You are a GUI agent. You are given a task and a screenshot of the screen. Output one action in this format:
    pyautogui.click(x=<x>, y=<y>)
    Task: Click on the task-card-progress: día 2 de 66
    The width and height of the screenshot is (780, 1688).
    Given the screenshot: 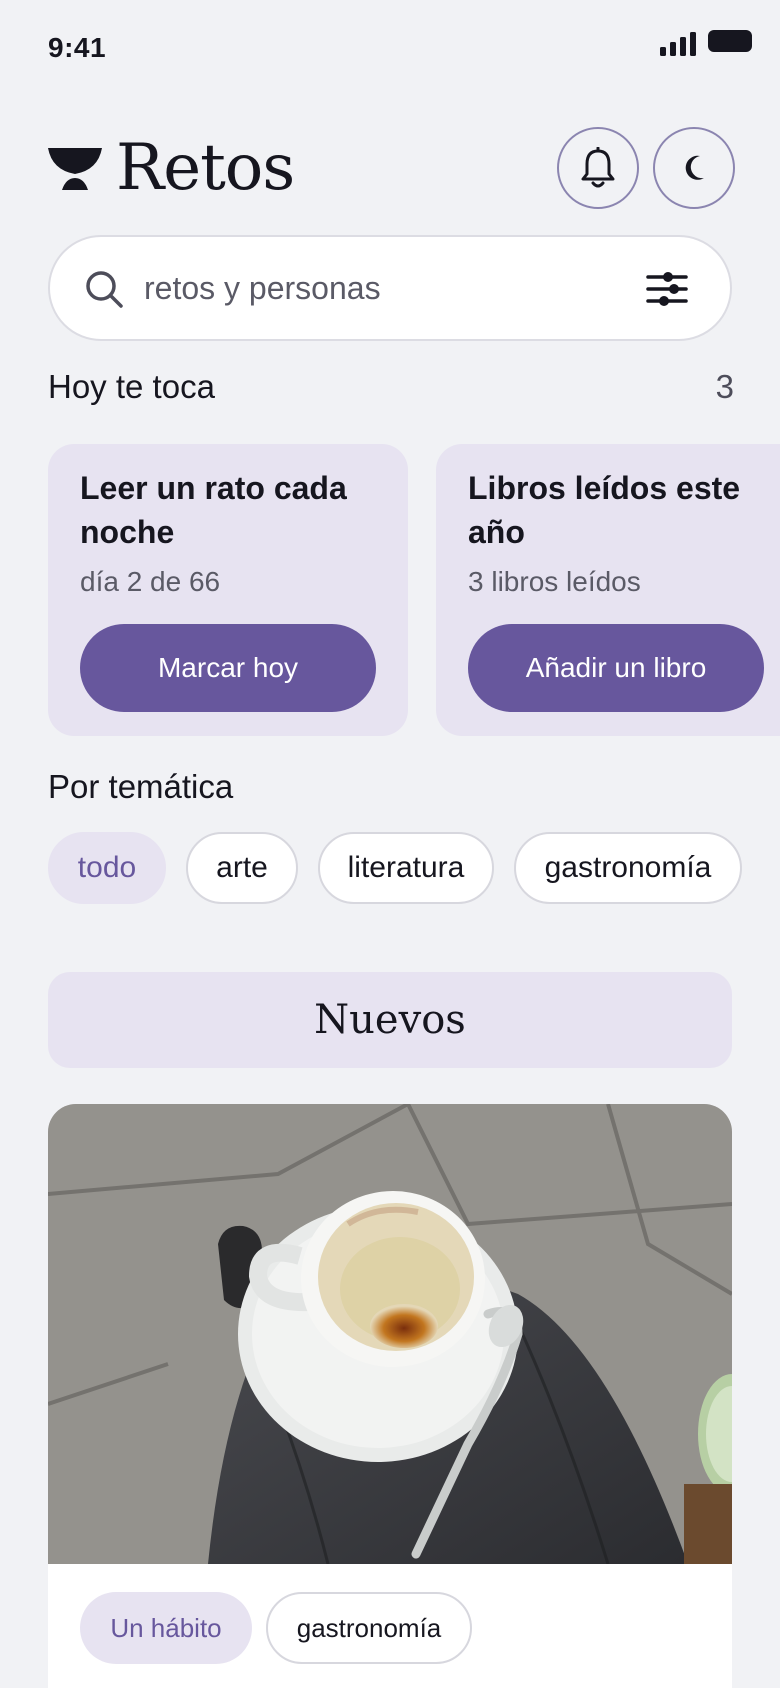 What is the action you would take?
    pyautogui.click(x=150, y=581)
    